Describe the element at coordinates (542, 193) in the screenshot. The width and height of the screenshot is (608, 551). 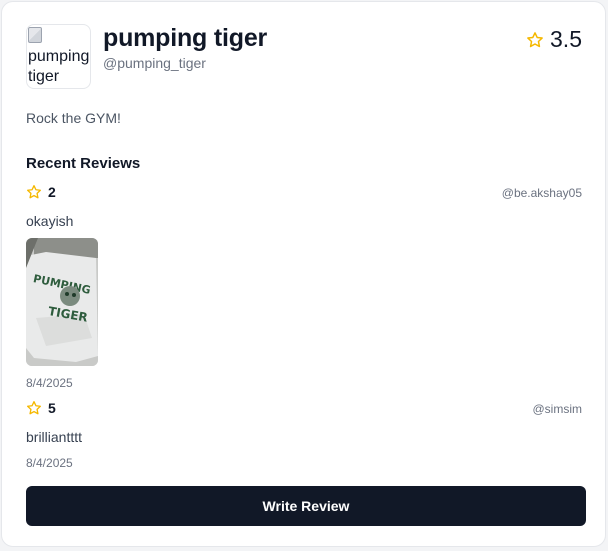
I see `review-username: @be.akshay05` at that location.